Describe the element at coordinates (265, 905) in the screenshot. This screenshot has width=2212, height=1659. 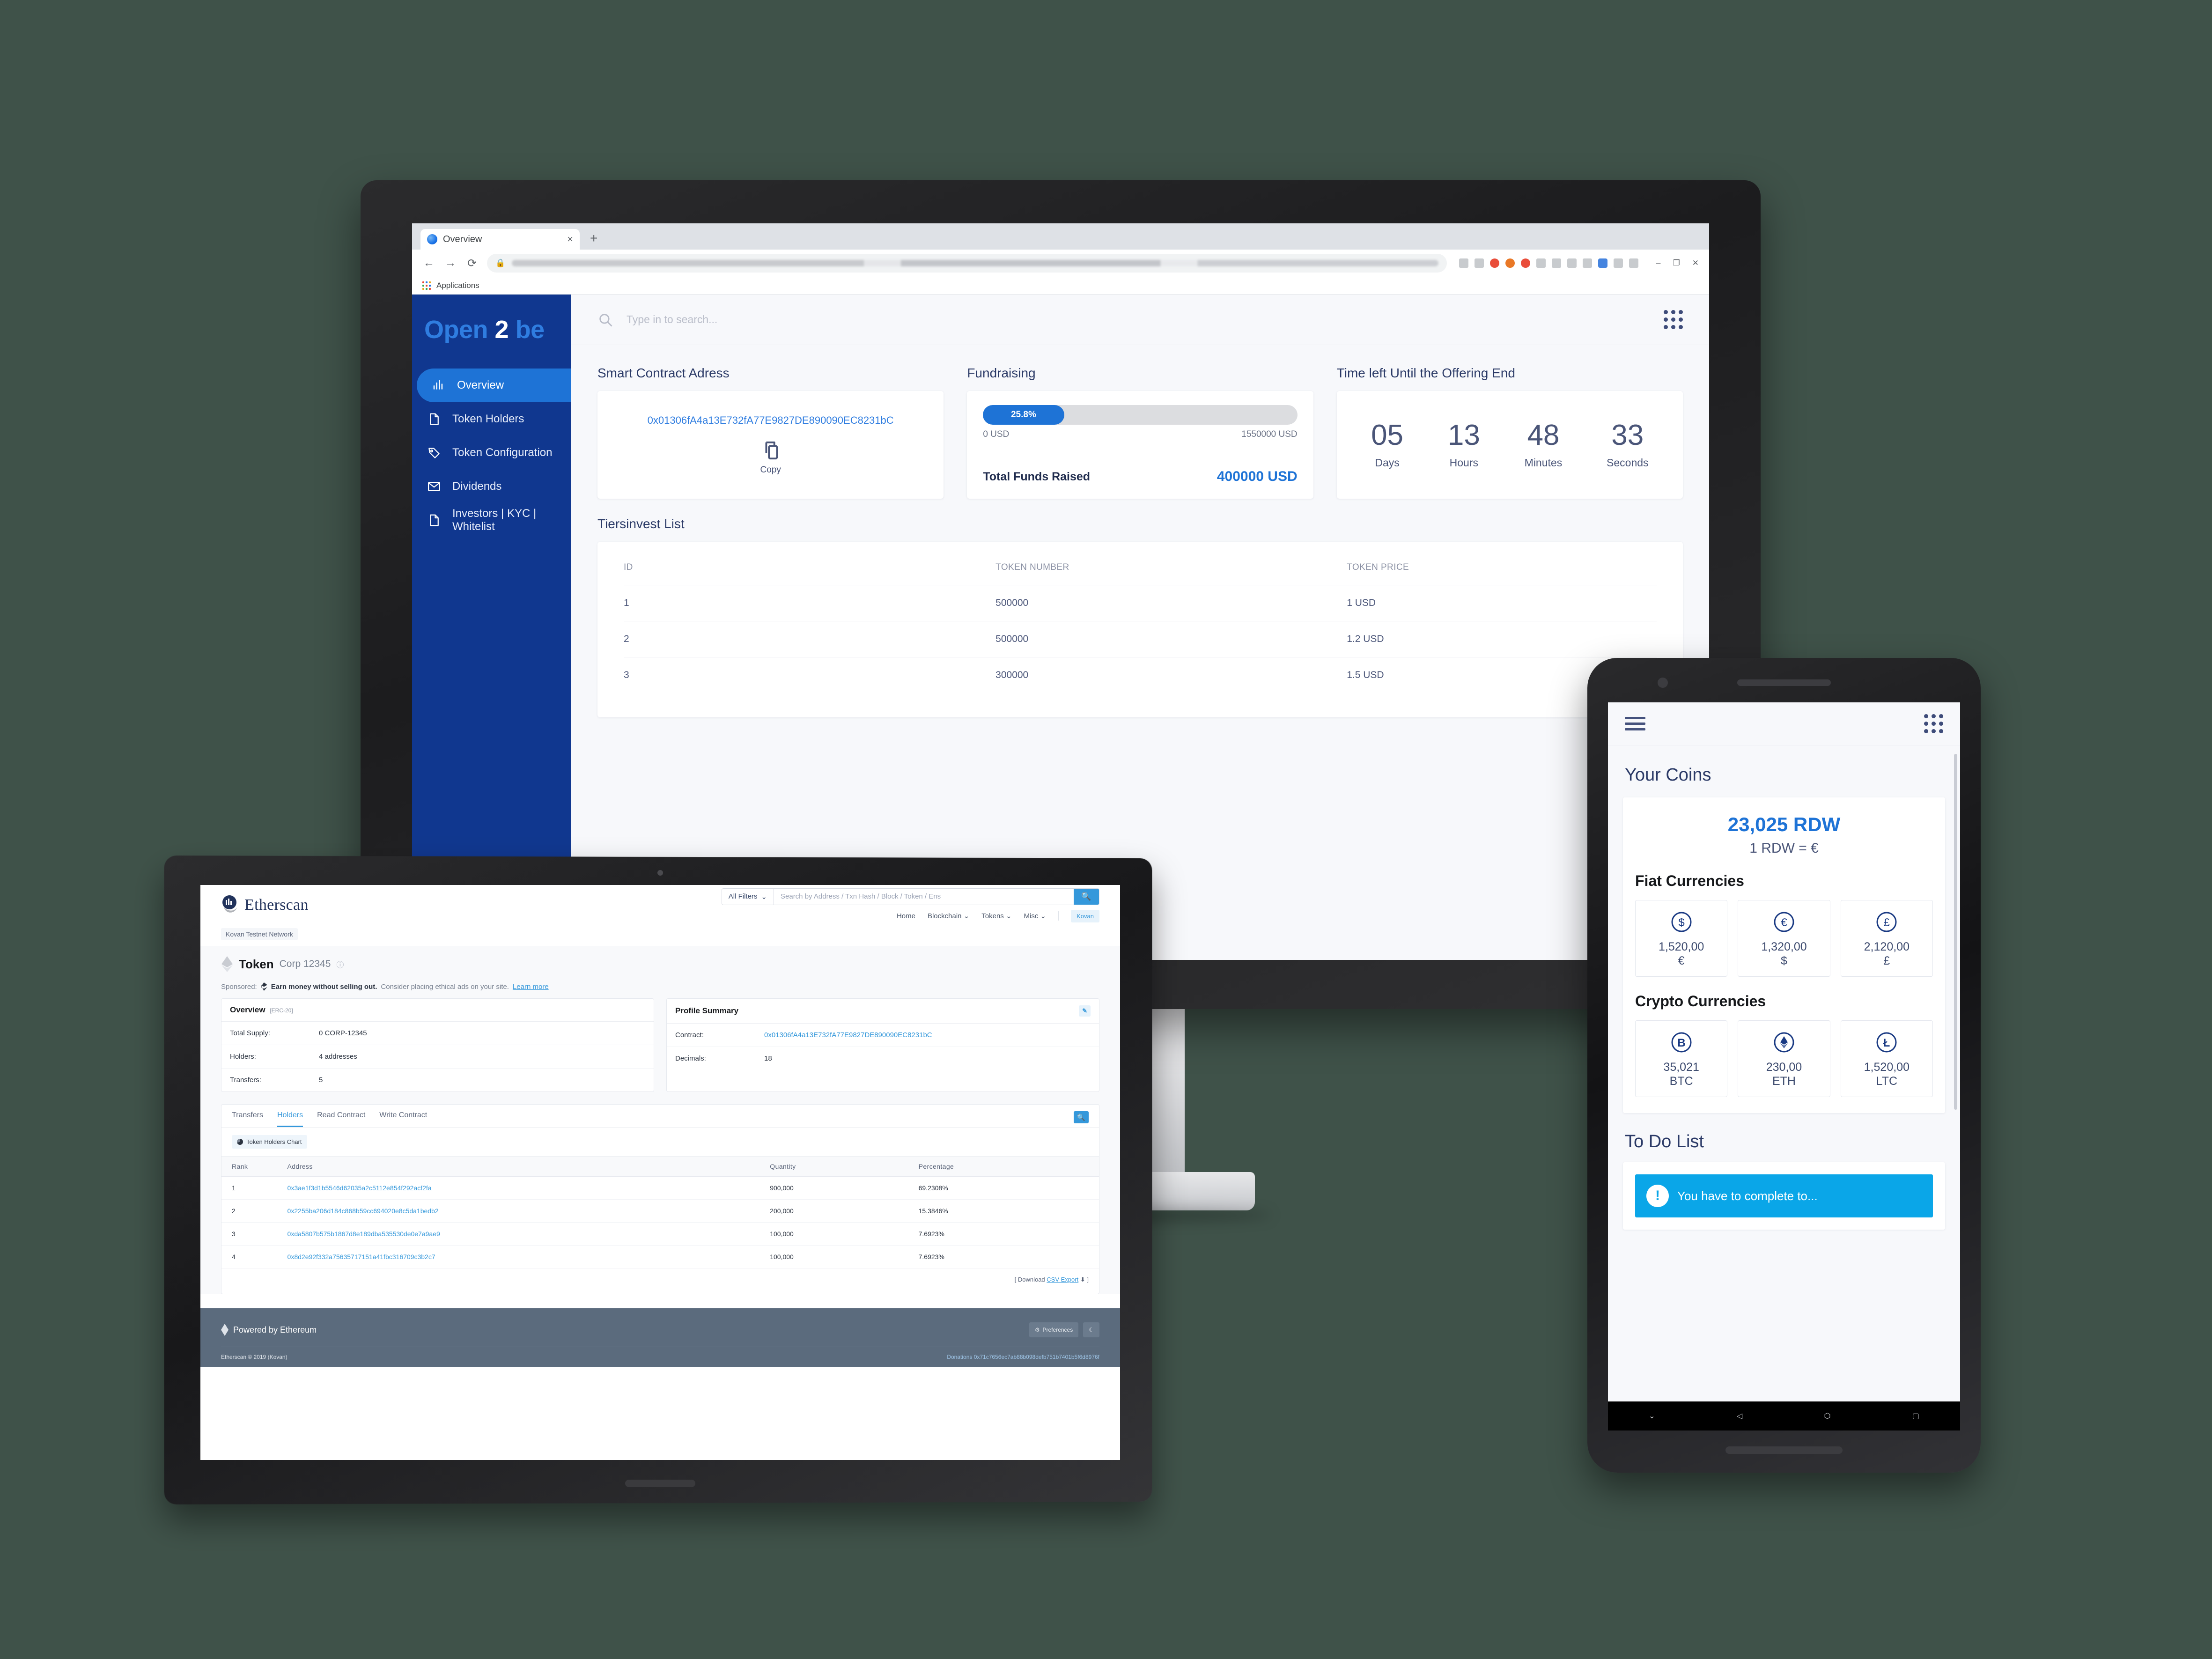
I see `etherscan-logo: Etherscan` at that location.